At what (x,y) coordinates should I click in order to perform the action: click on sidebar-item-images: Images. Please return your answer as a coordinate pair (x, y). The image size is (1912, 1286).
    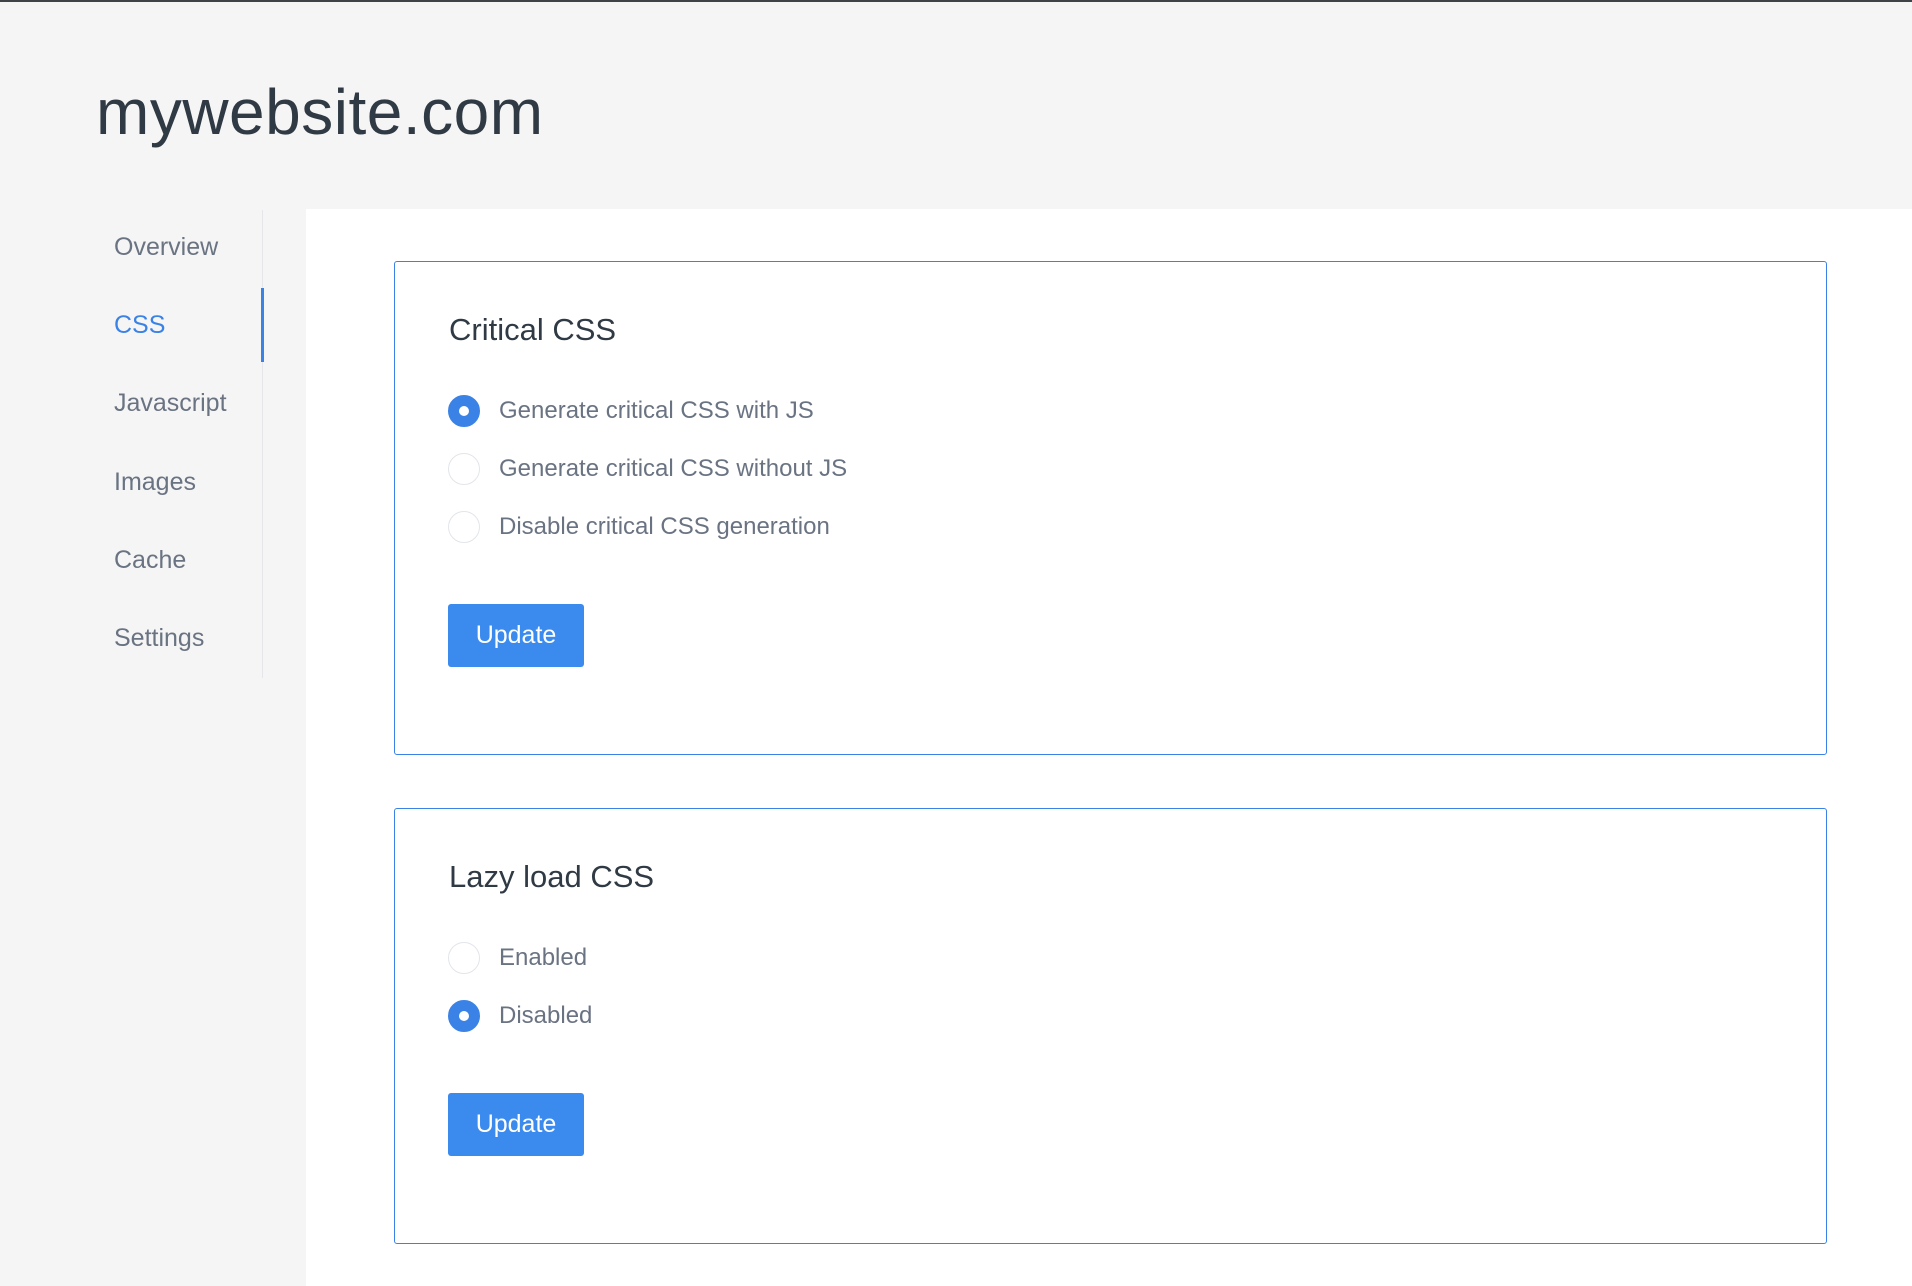
    Looking at the image, I should click on (179, 482).